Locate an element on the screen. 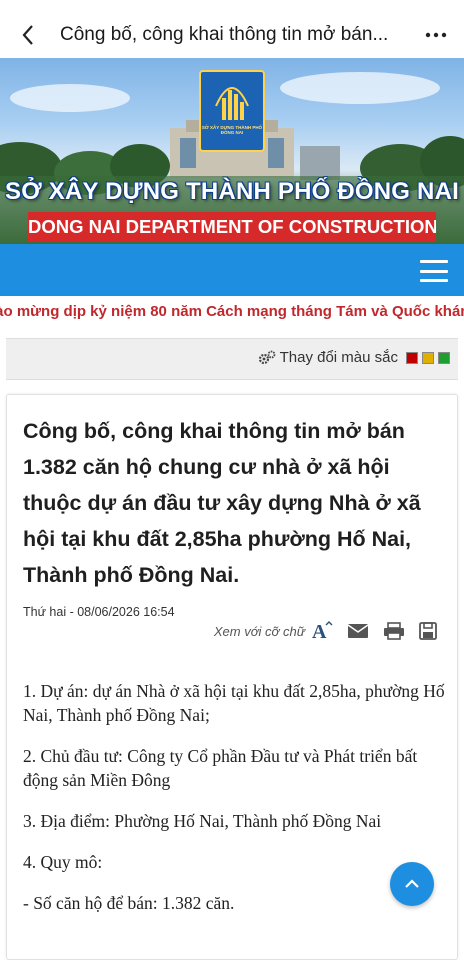  color-swatch-green is located at coordinates (444, 357).